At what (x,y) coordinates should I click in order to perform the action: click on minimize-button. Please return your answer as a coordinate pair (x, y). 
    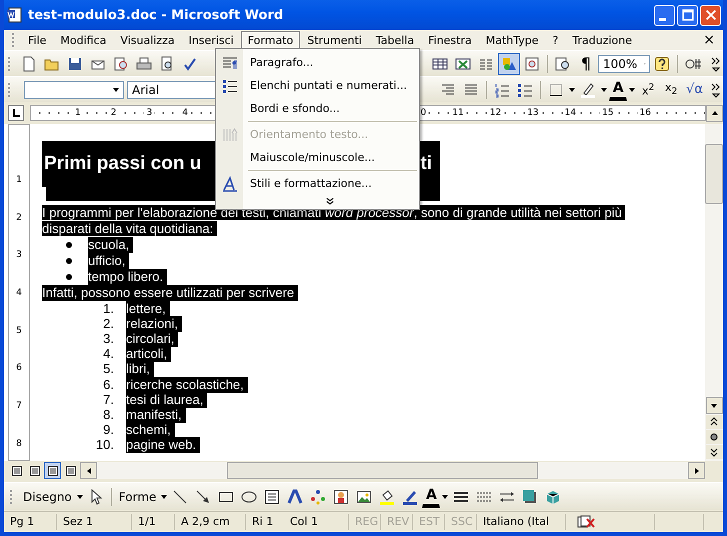
    Looking at the image, I should click on (664, 15).